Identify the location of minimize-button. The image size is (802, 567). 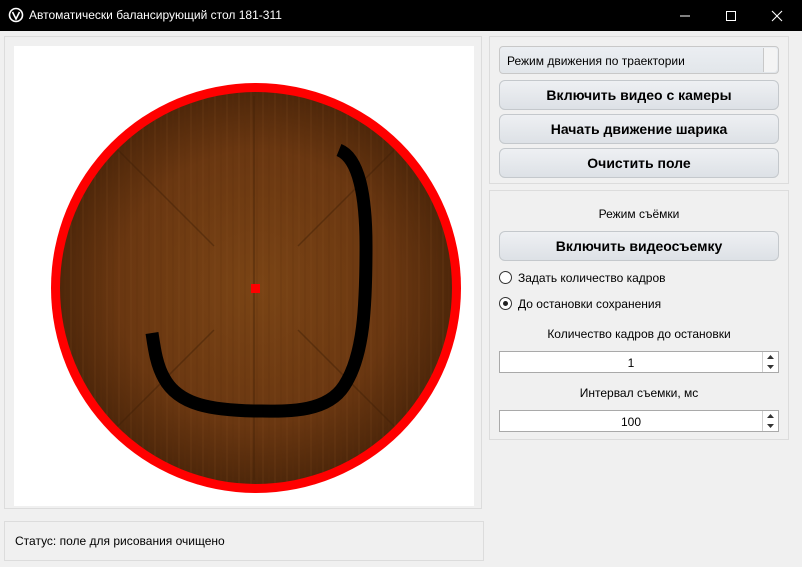
(685, 15).